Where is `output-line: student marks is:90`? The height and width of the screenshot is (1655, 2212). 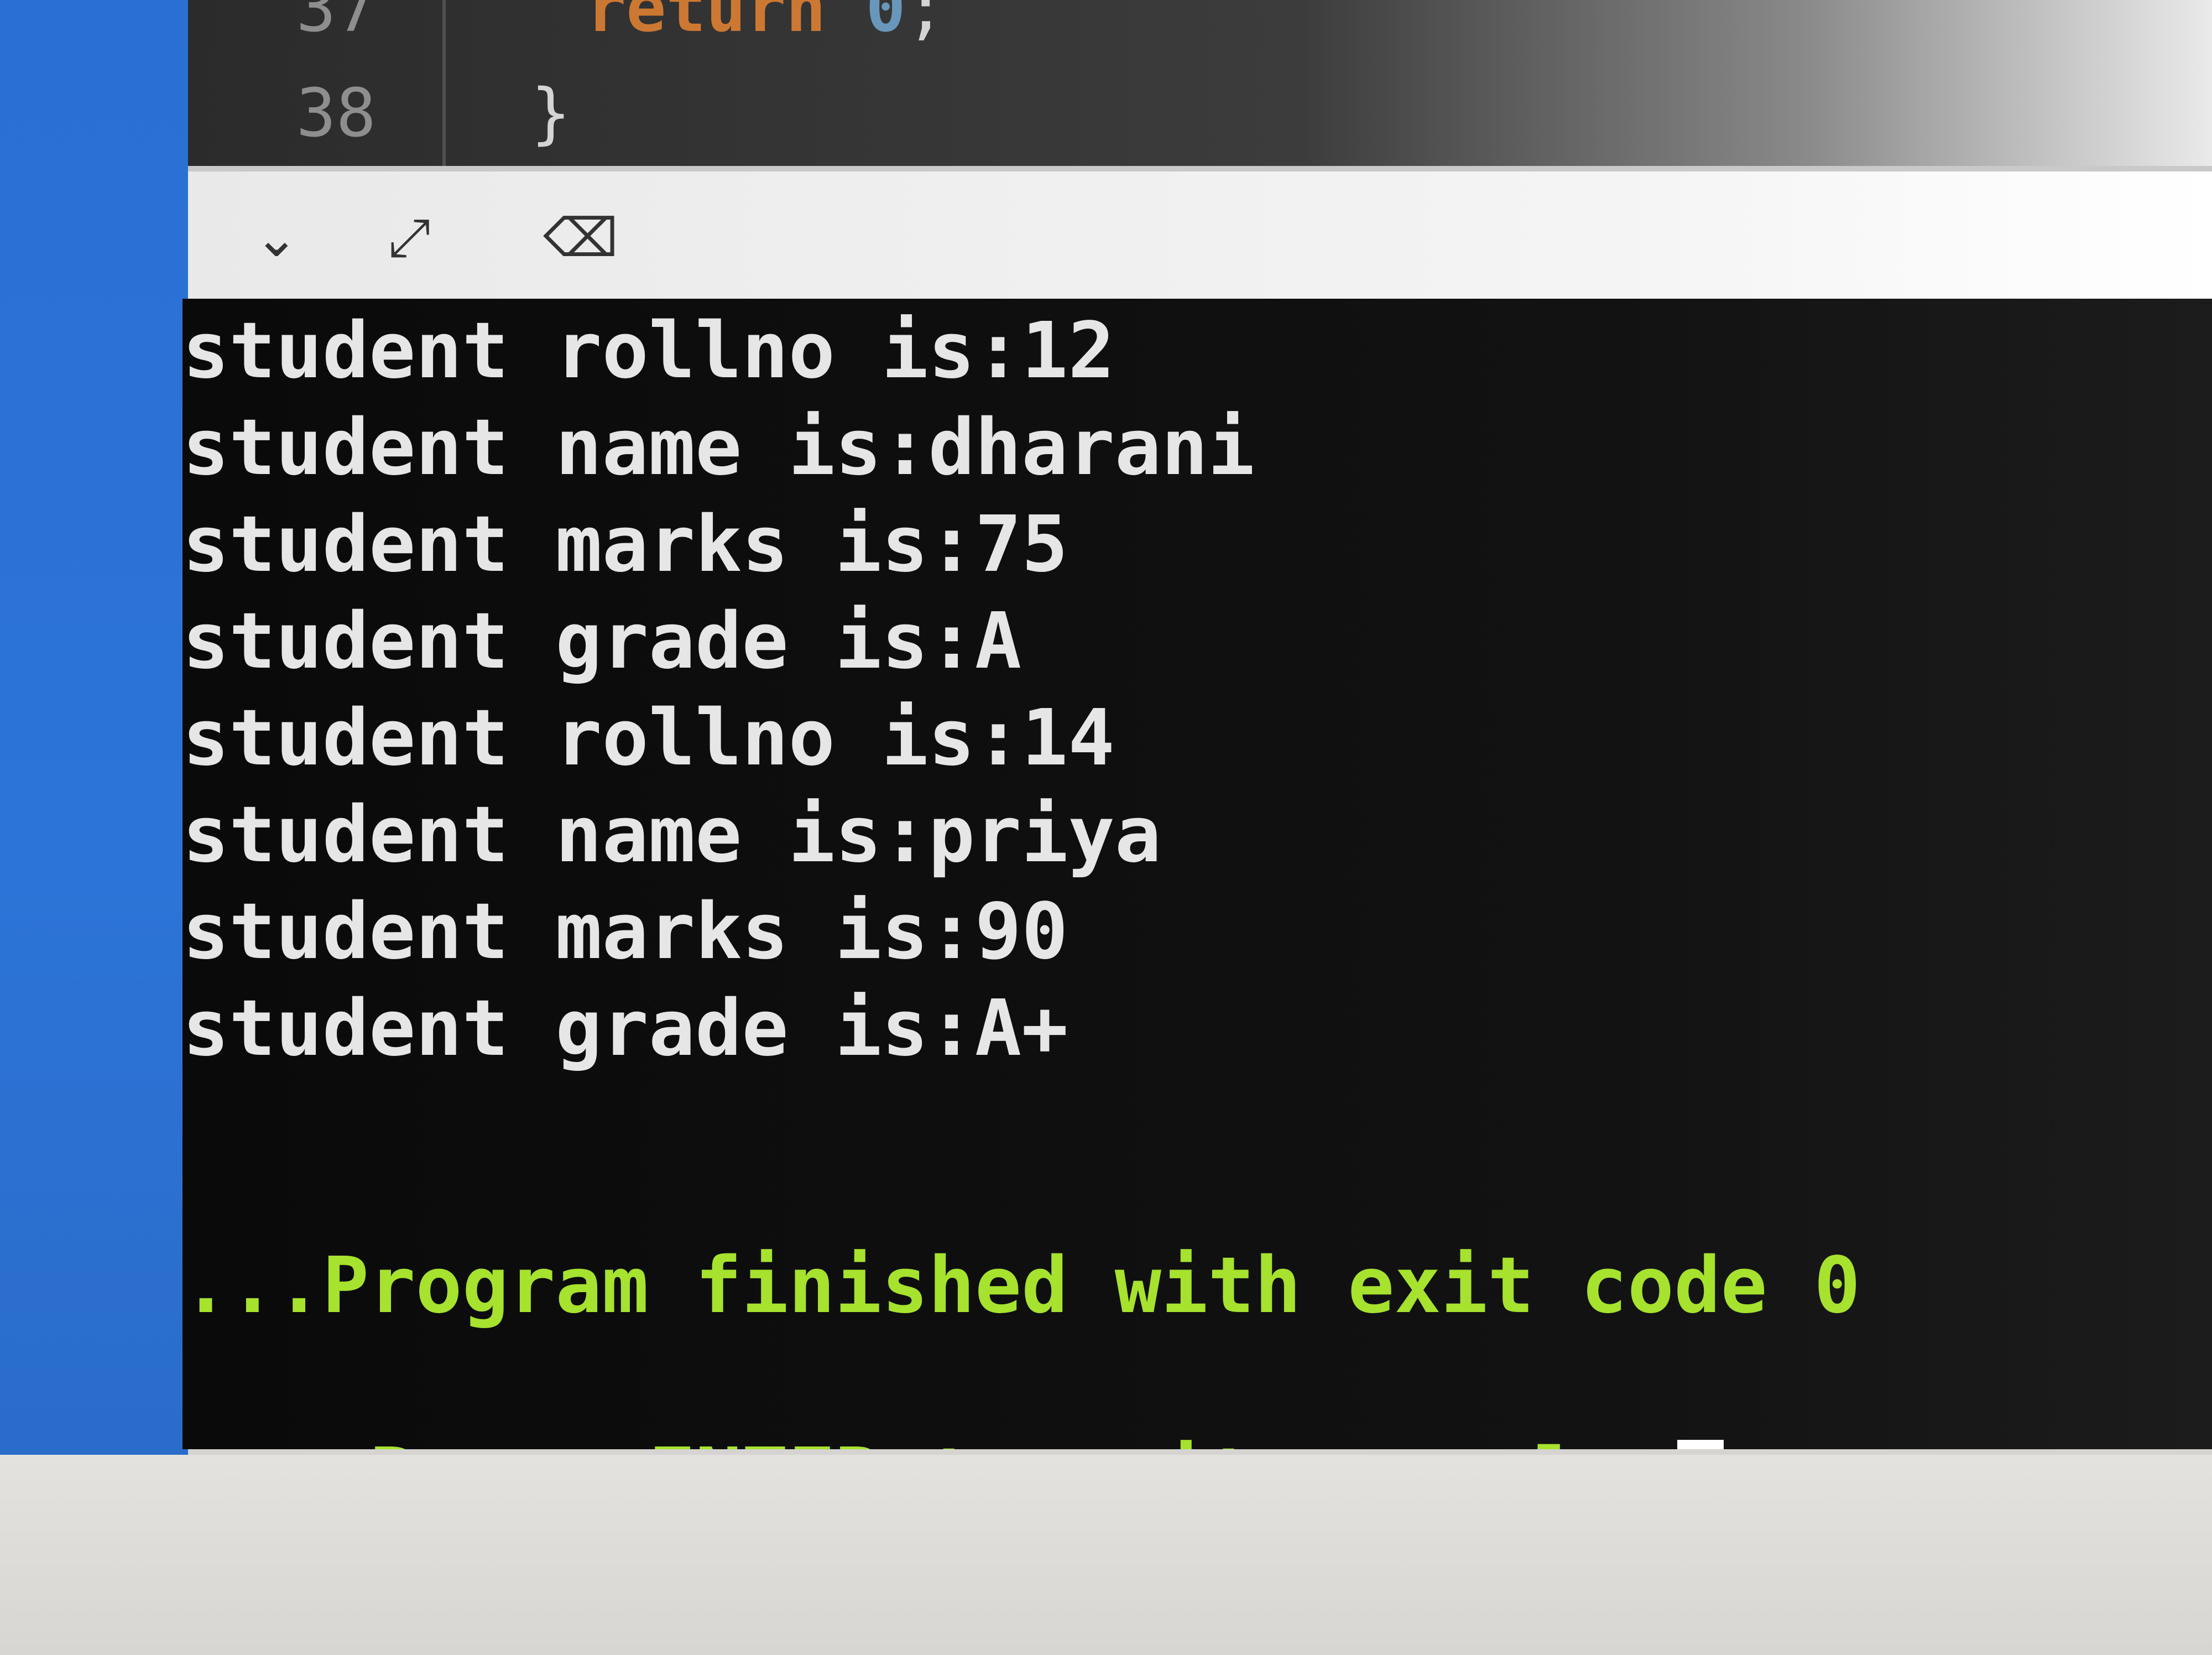
output-line: student marks is:90 is located at coordinates (625, 932).